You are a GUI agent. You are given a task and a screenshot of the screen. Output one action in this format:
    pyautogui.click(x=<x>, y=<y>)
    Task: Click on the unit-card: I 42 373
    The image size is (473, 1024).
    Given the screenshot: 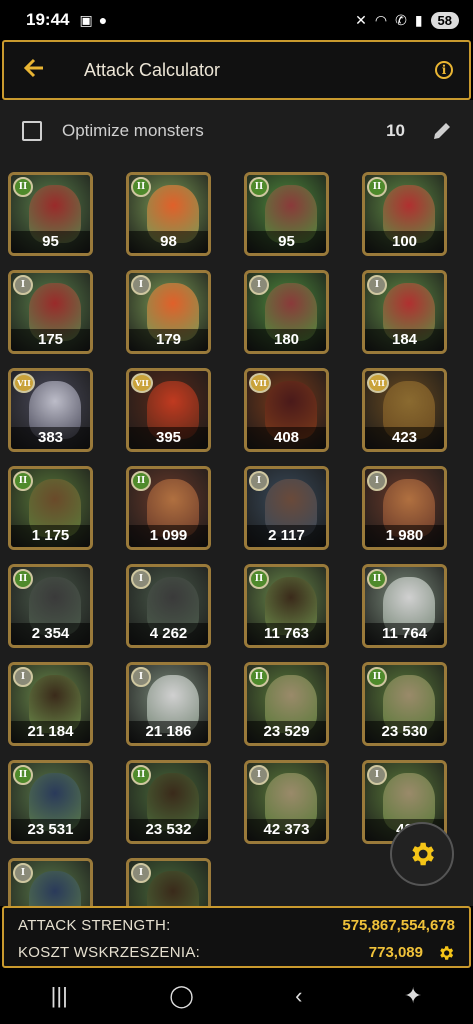 What is the action you would take?
    pyautogui.click(x=286, y=802)
    